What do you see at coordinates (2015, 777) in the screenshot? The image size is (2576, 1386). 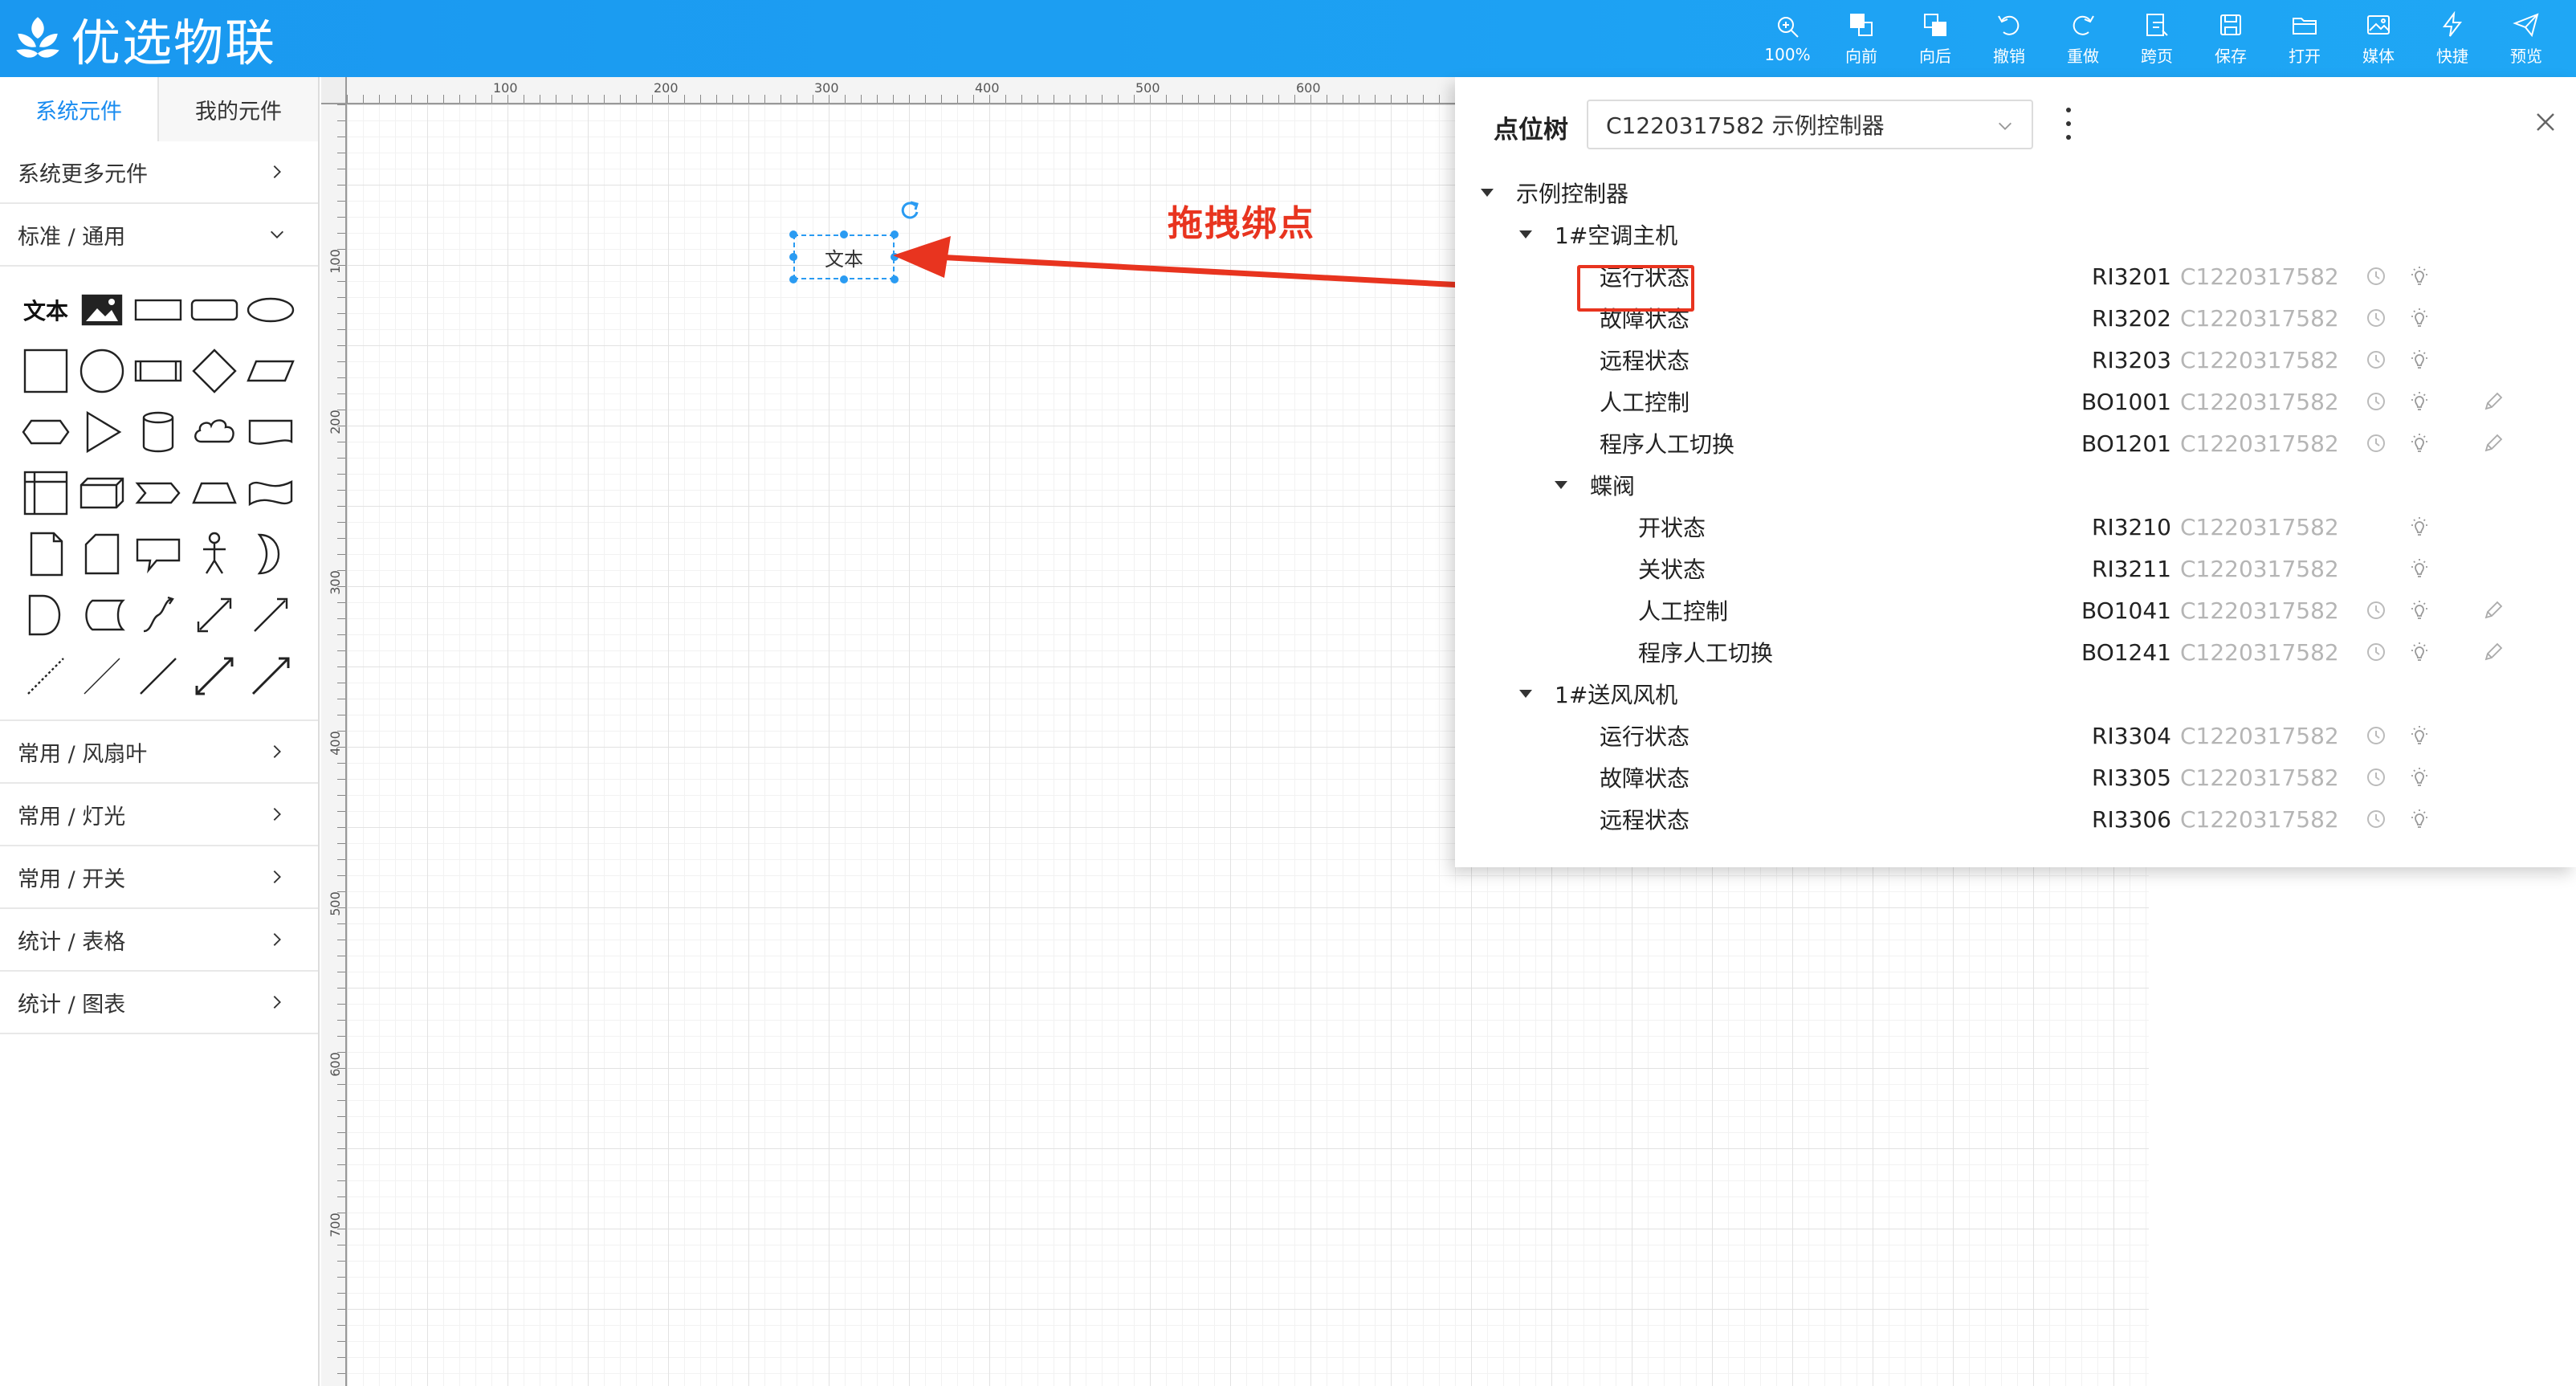 I see `tree-point-row: 故障状态 RI3305 C1220317582` at bounding box center [2015, 777].